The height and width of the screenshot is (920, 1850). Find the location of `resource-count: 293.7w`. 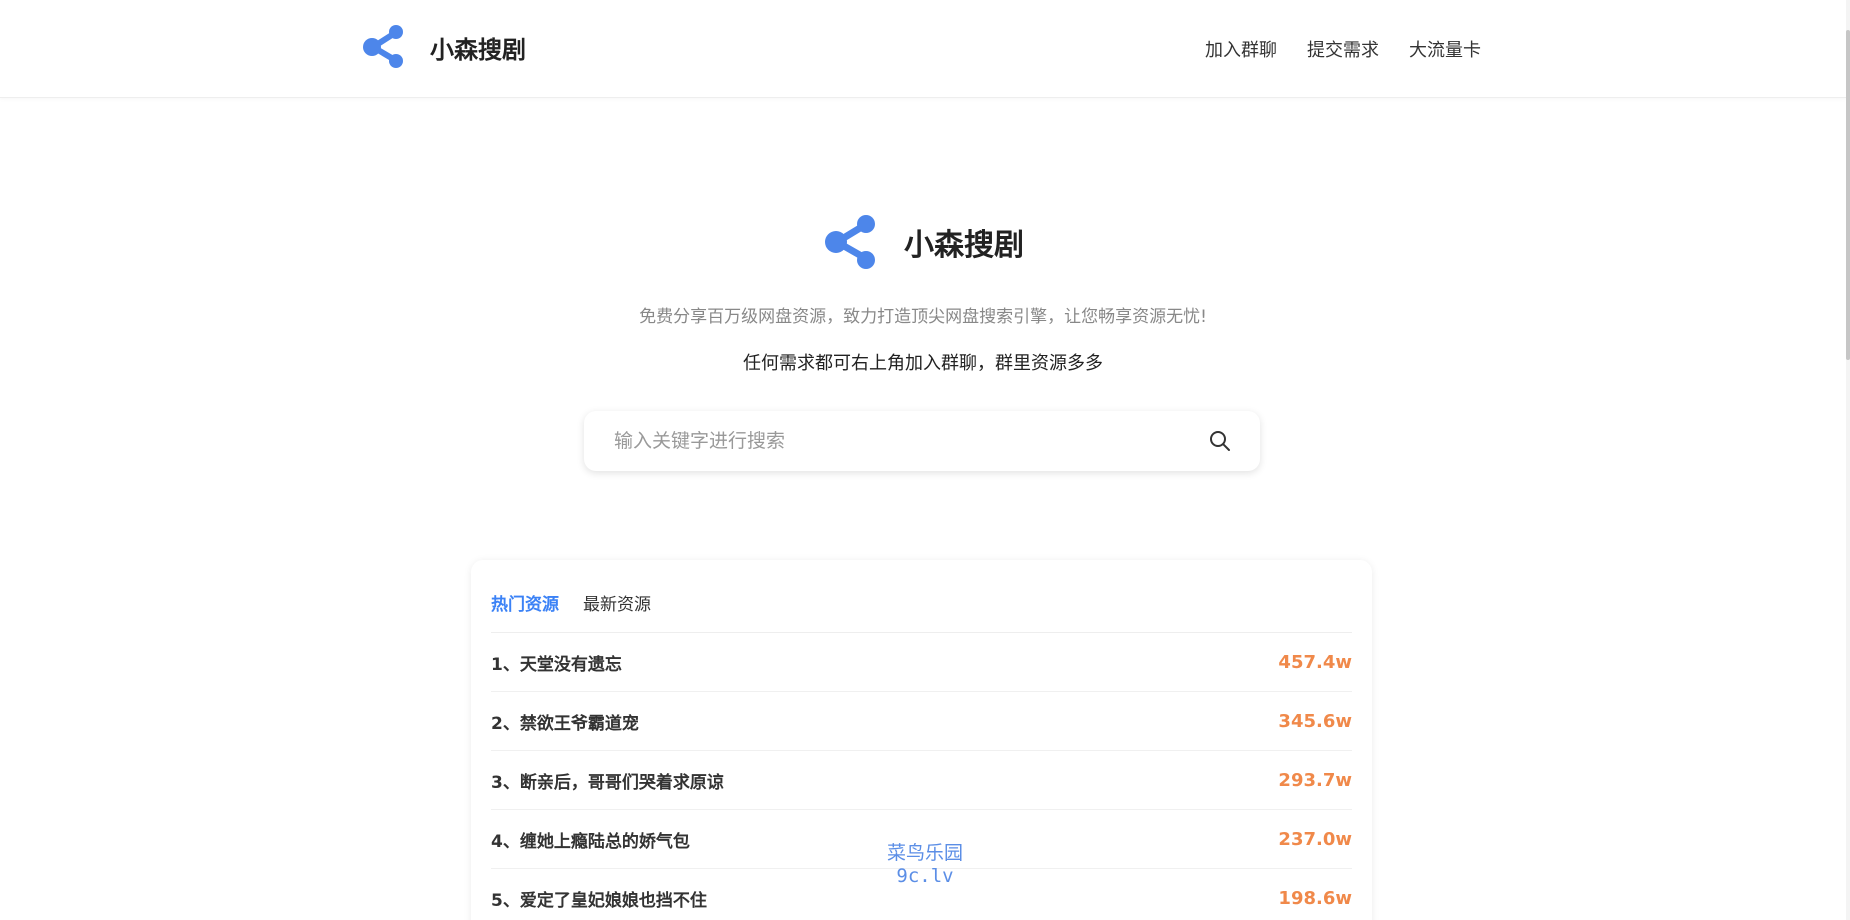

resource-count: 293.7w is located at coordinates (1315, 780).